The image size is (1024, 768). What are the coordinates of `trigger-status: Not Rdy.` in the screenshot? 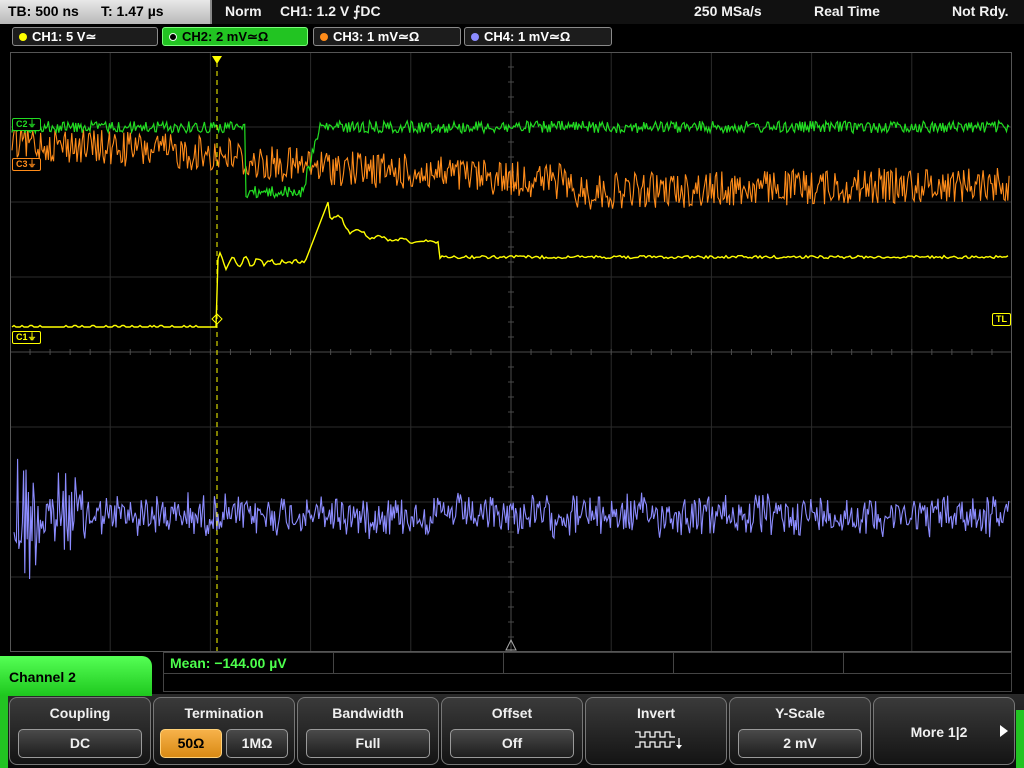 It's located at (980, 11).